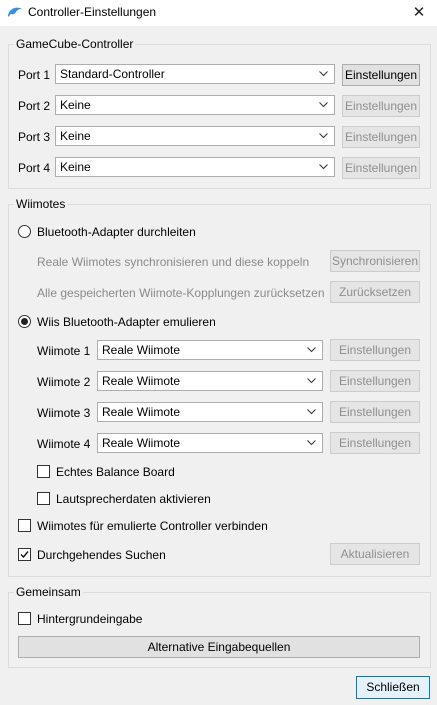 The width and height of the screenshot is (437, 705). Describe the element at coordinates (64, 444) in the screenshot. I see `wiimote-4-label: Wiimote 4` at that location.